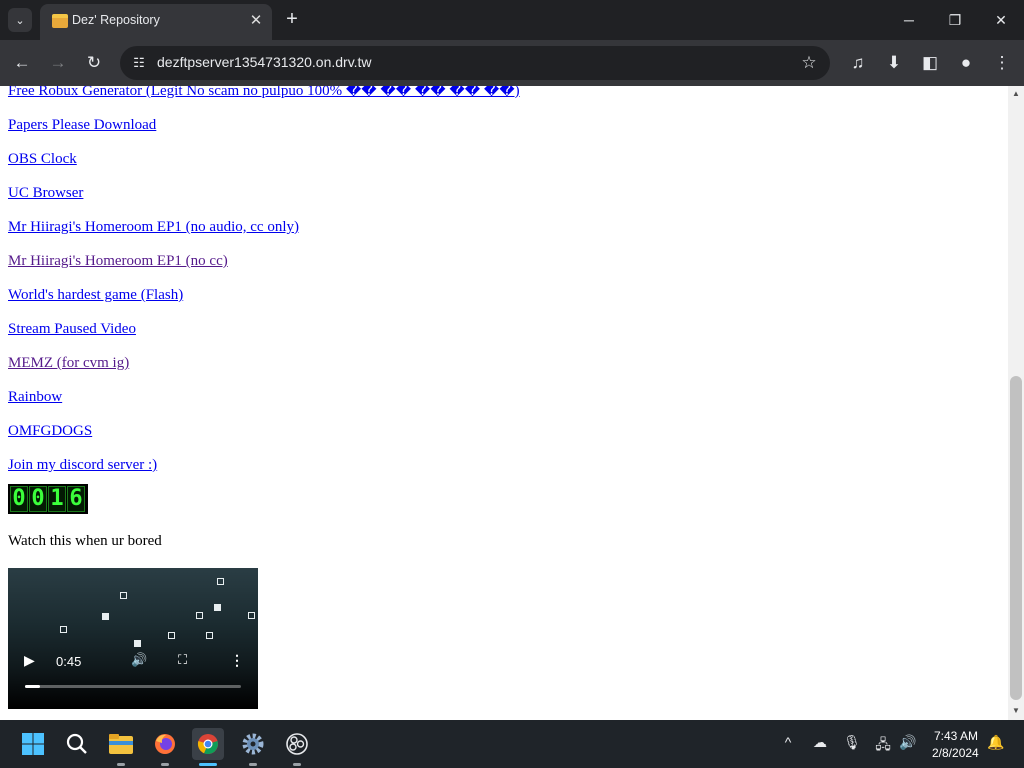  What do you see at coordinates (264, 125) in the screenshot?
I see `link-papers-please: Papers Please Download` at bounding box center [264, 125].